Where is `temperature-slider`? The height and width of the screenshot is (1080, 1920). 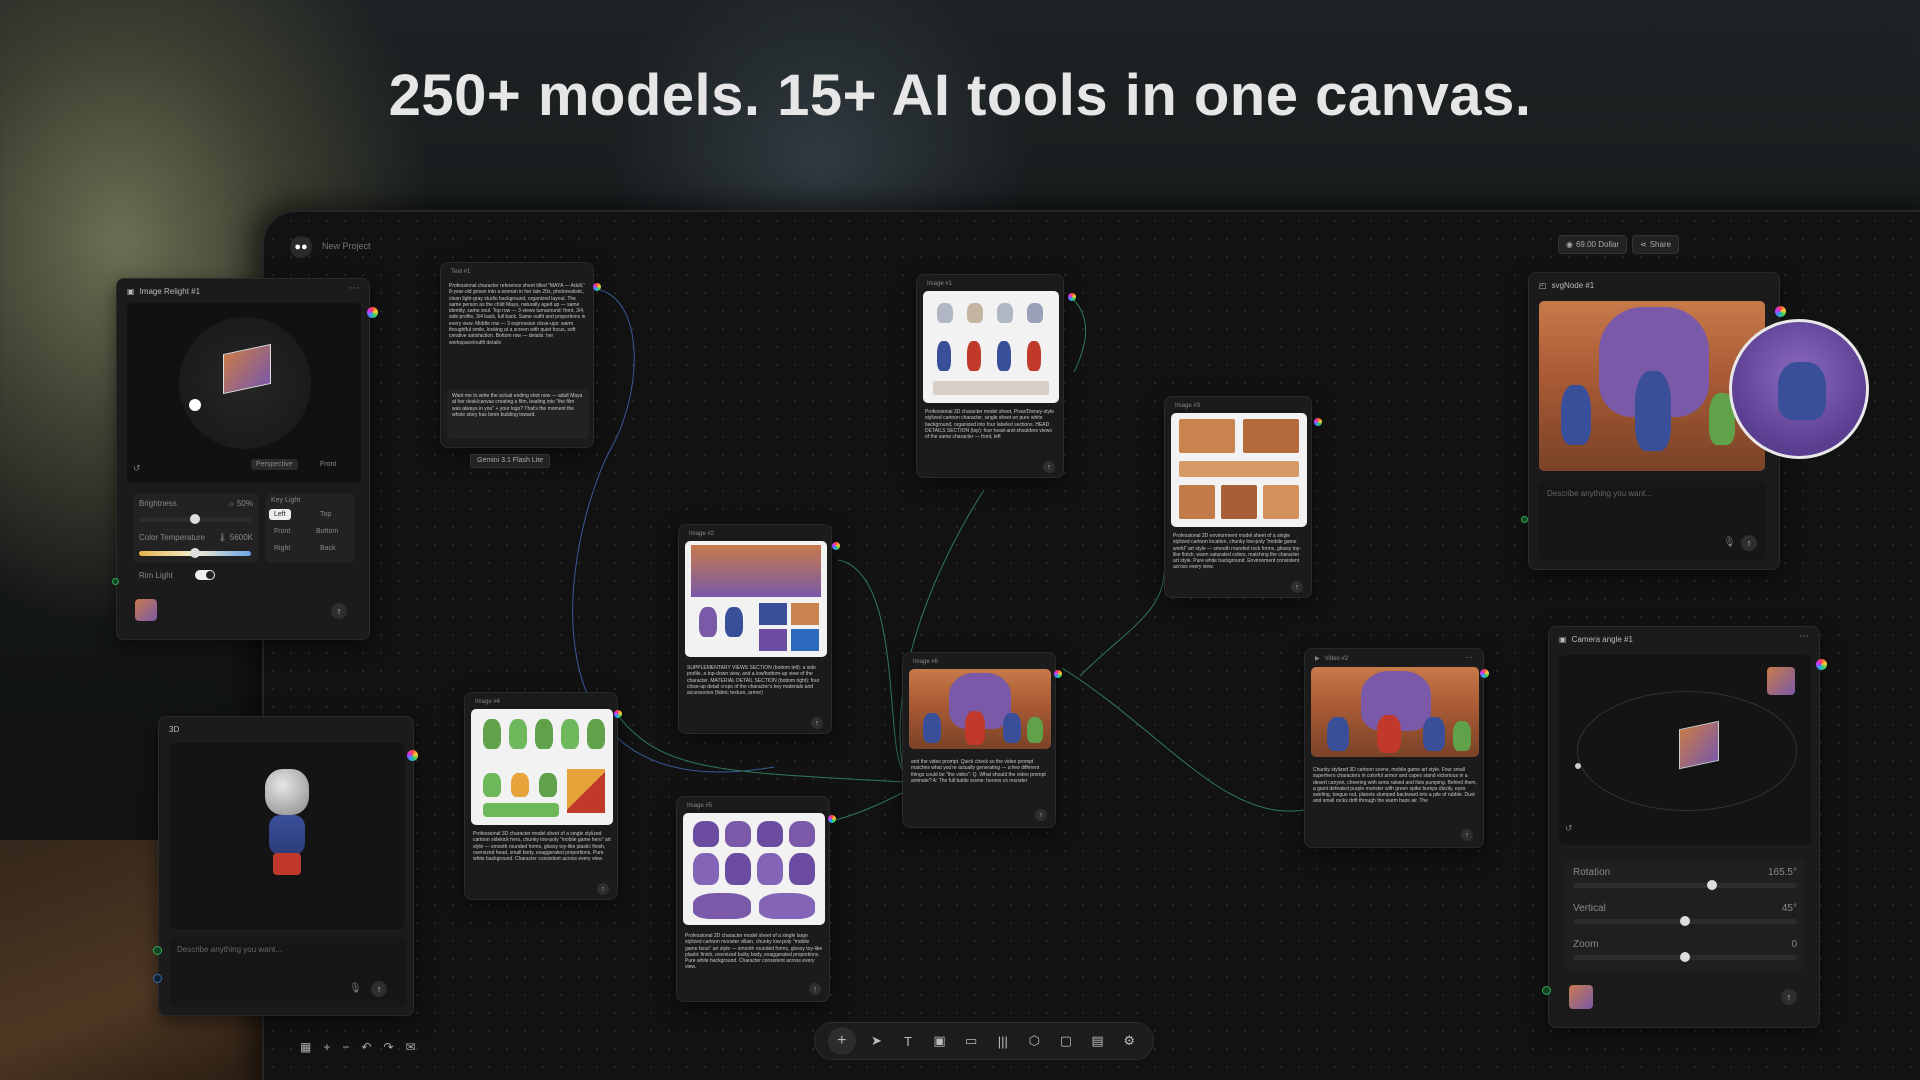
temperature-slider is located at coordinates (195, 553).